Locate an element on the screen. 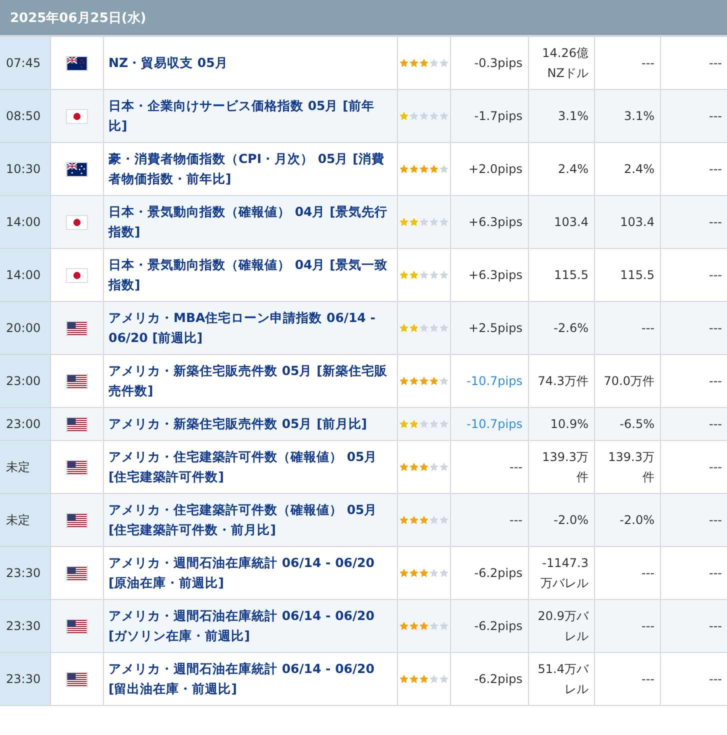 The image size is (727, 735). forecast-cell-text: 139.3万件 is located at coordinates (630, 467).